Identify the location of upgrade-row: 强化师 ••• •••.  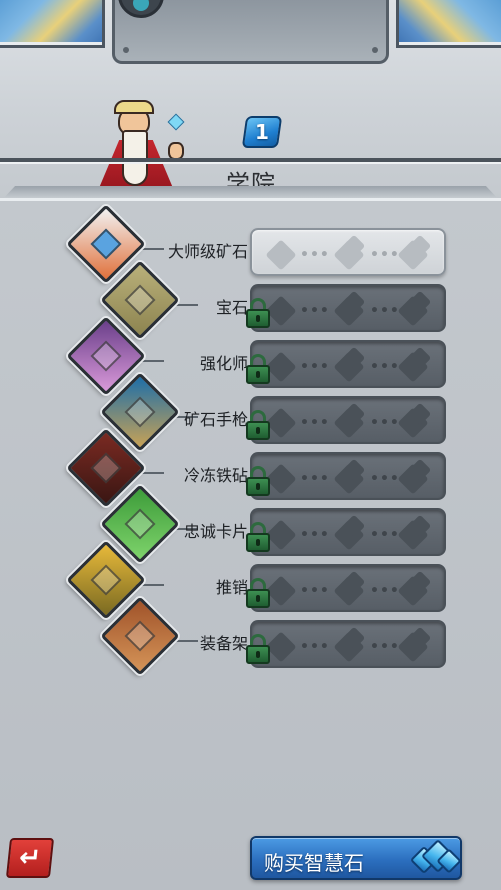
(250, 356).